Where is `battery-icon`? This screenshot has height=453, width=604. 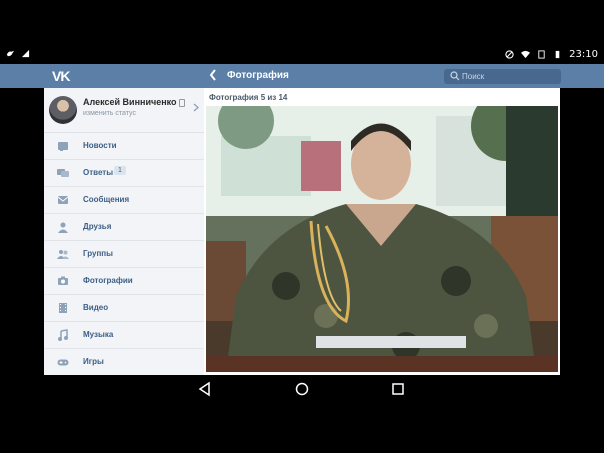 battery-icon is located at coordinates (557, 54).